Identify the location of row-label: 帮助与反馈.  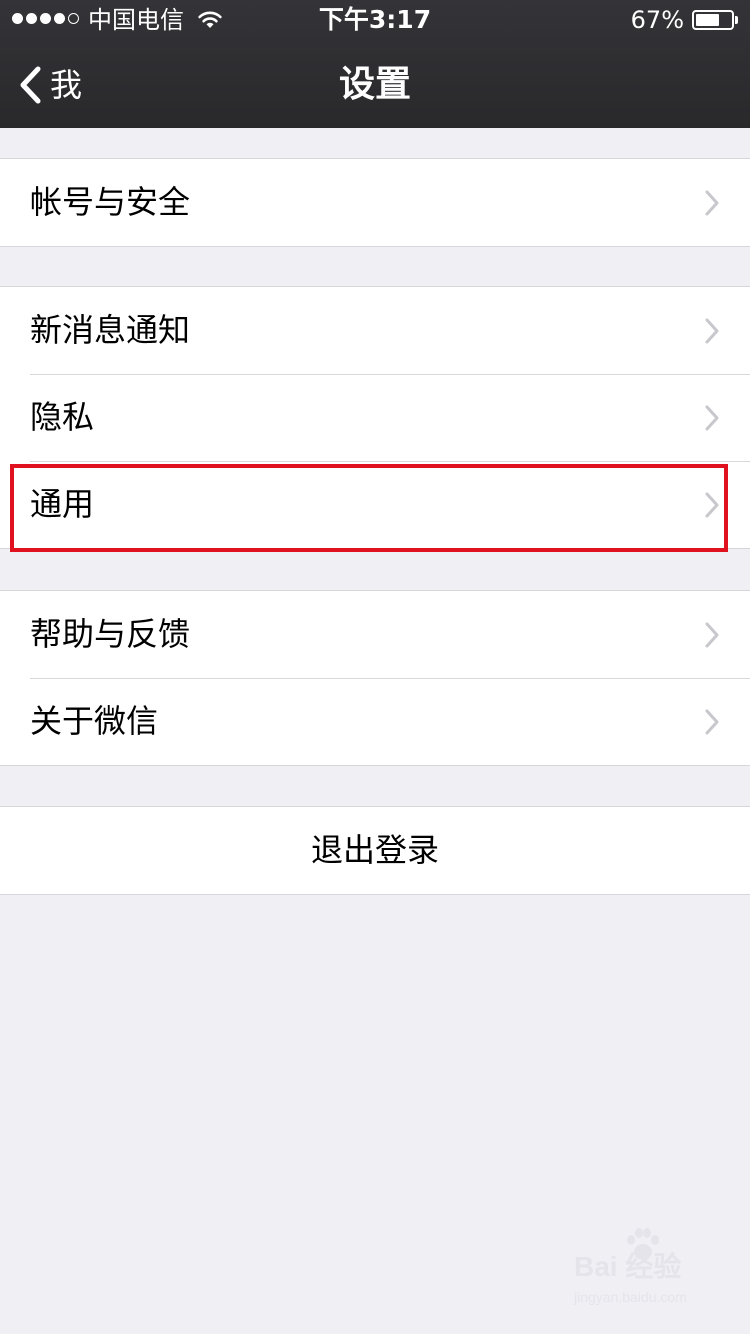
(110, 634).